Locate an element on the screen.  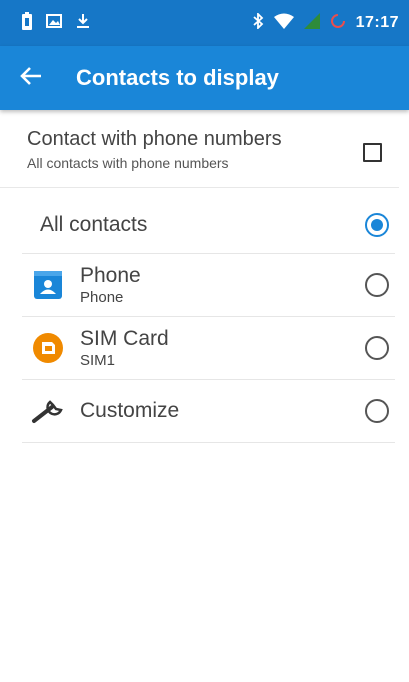
option-sim-card: SIM Card SIM1 is located at coordinates (208, 348).